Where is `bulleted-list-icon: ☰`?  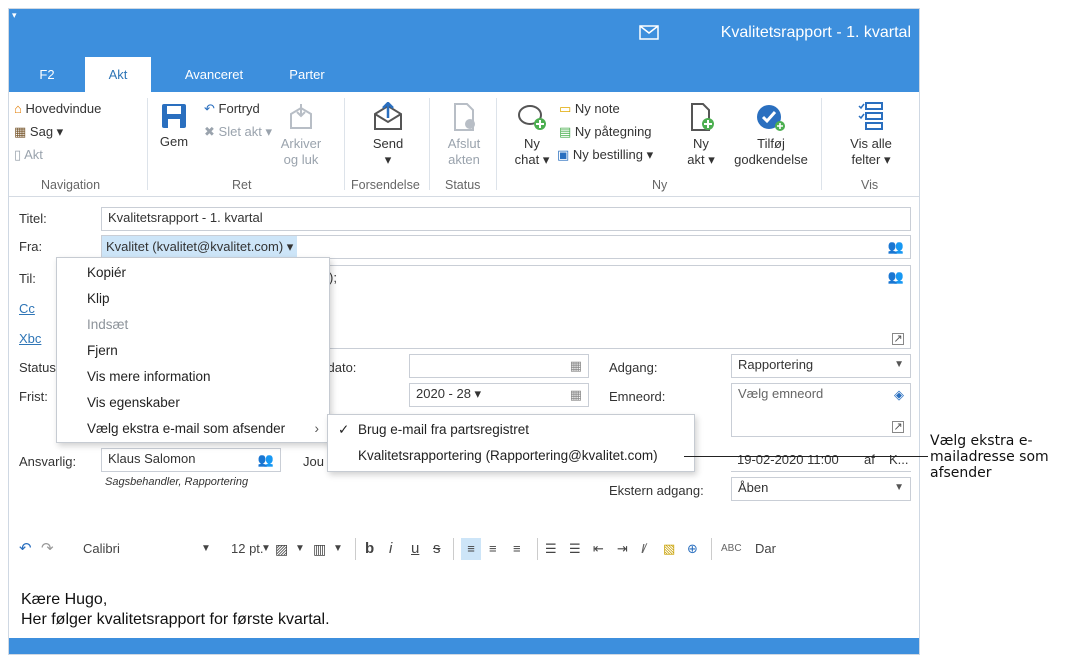 bulleted-list-icon: ☰ is located at coordinates (575, 549).